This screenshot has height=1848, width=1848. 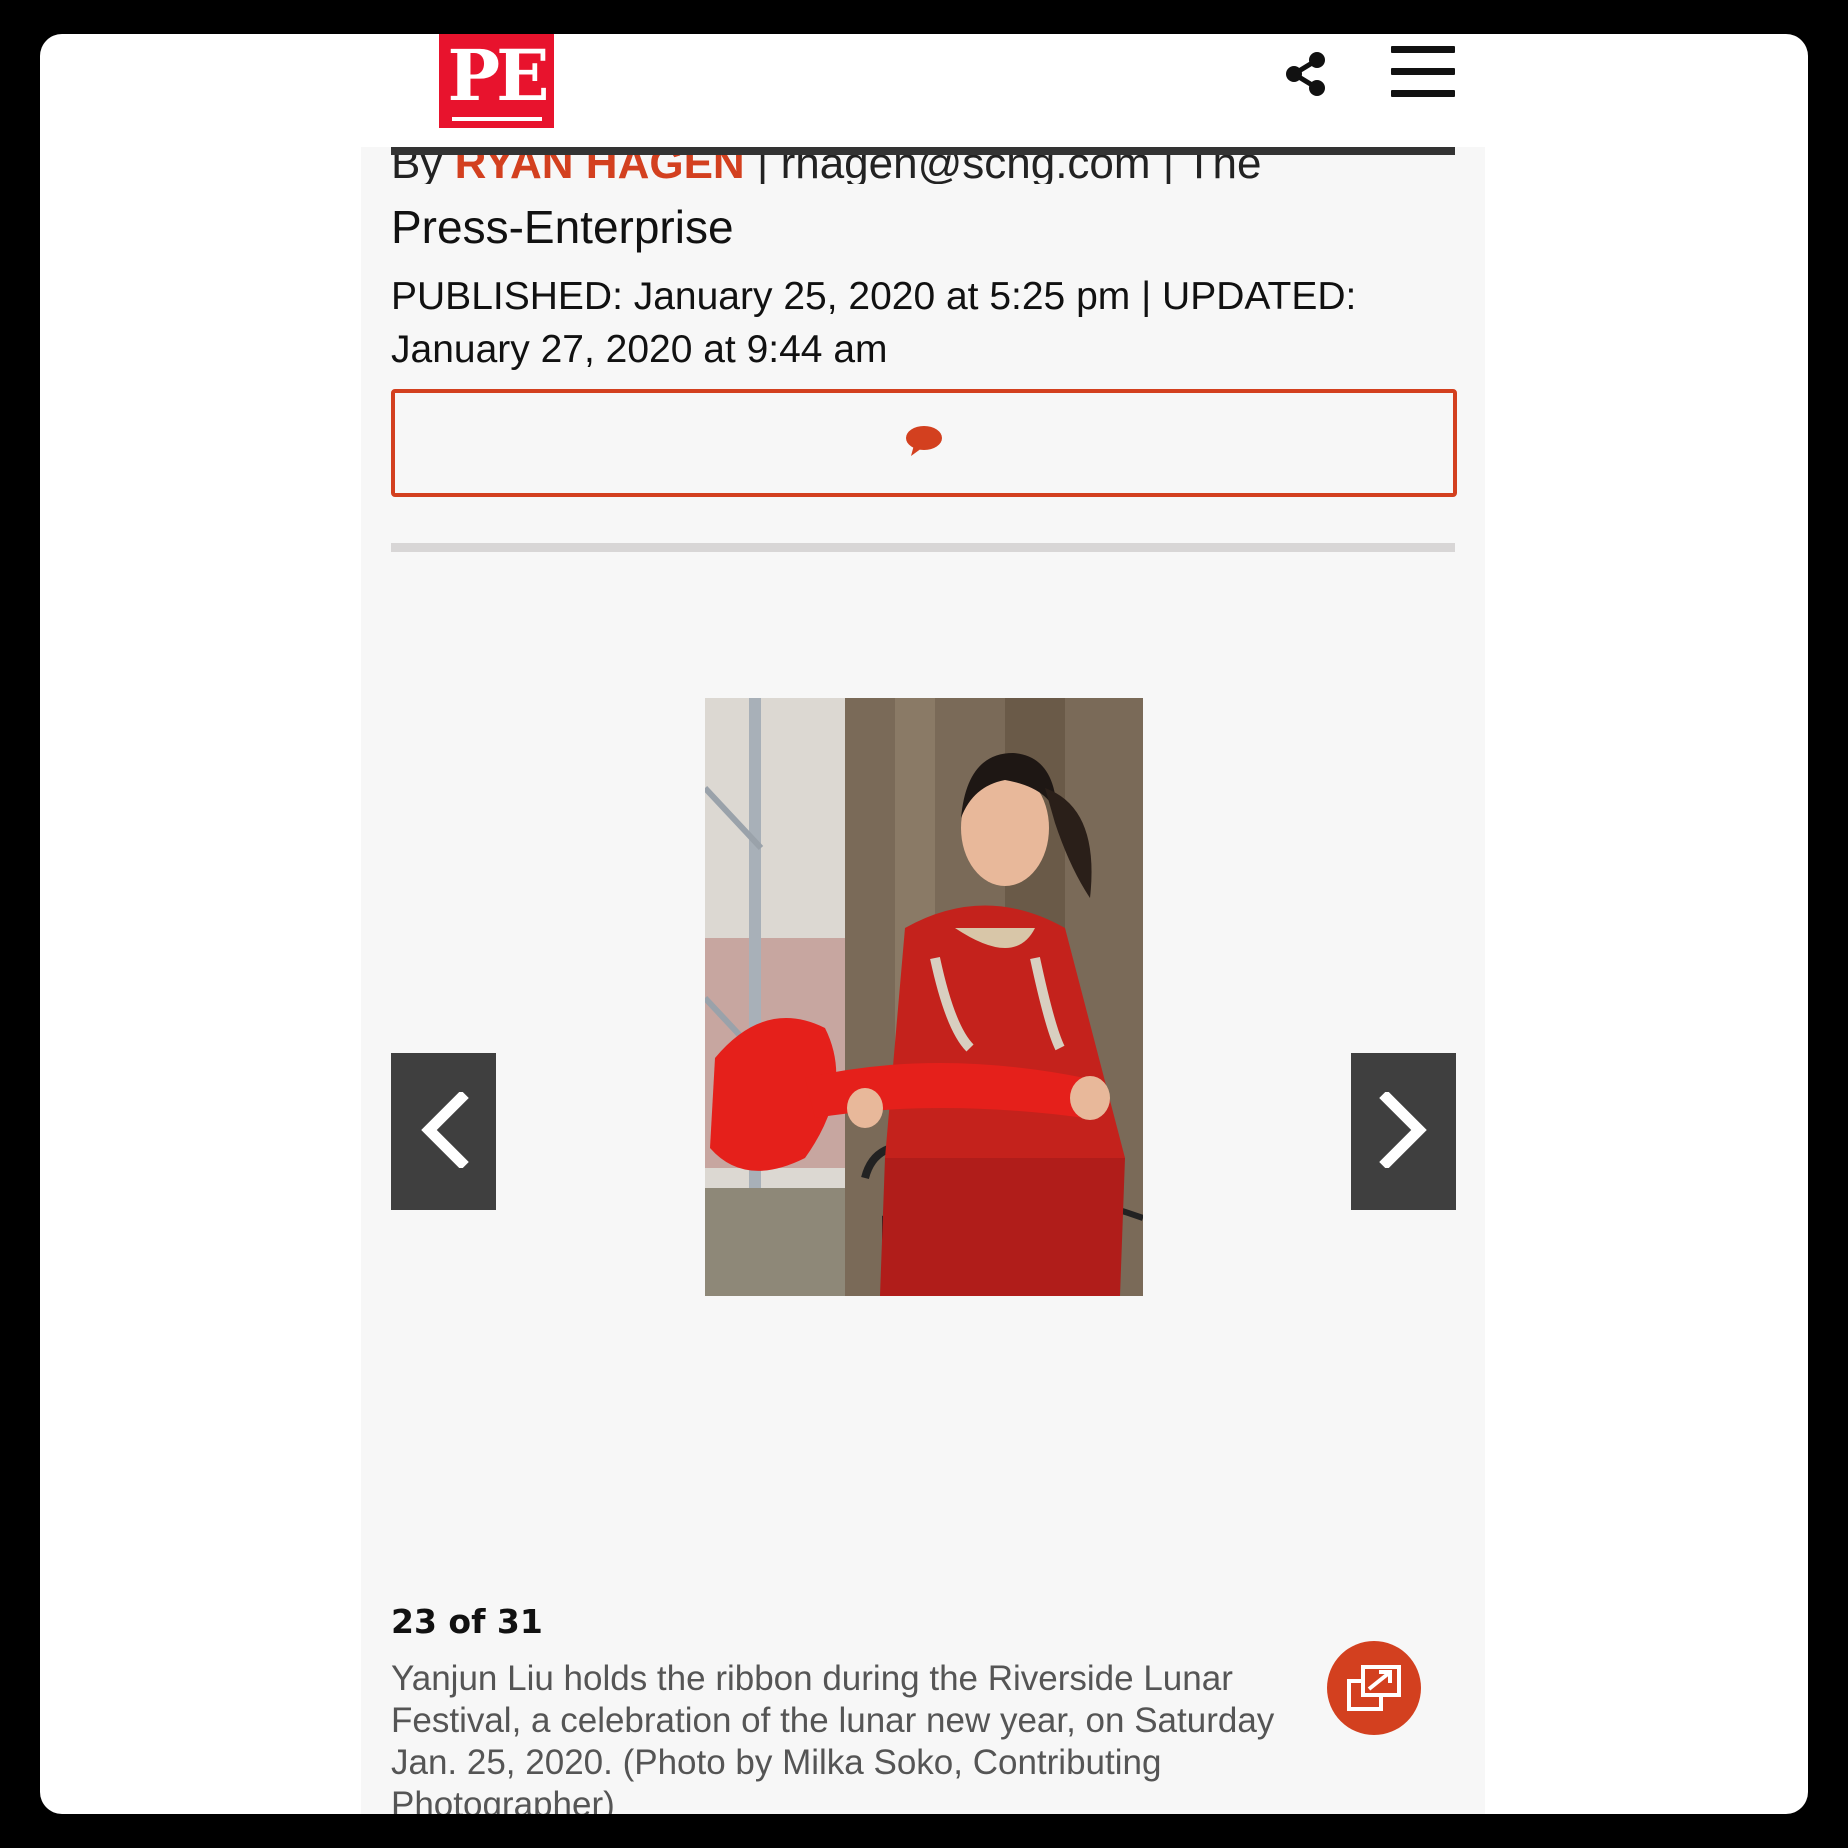 I want to click on publisher-name: Press-Enterprise, so click(x=562, y=227).